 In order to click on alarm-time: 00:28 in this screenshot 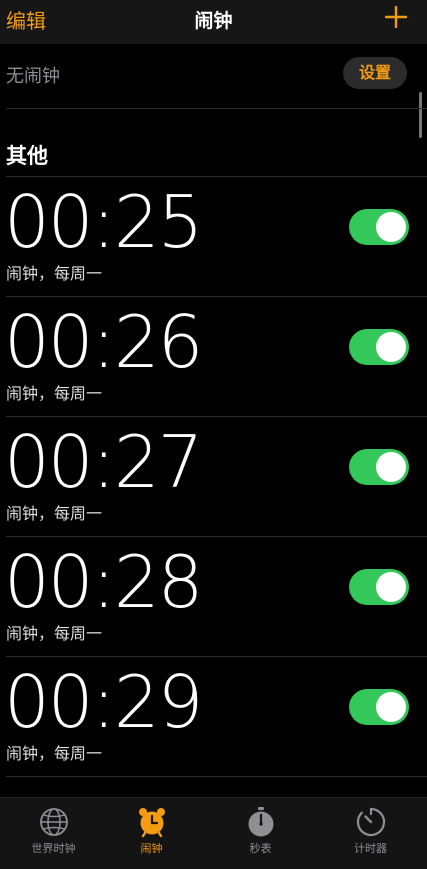, I will do `click(103, 582)`.